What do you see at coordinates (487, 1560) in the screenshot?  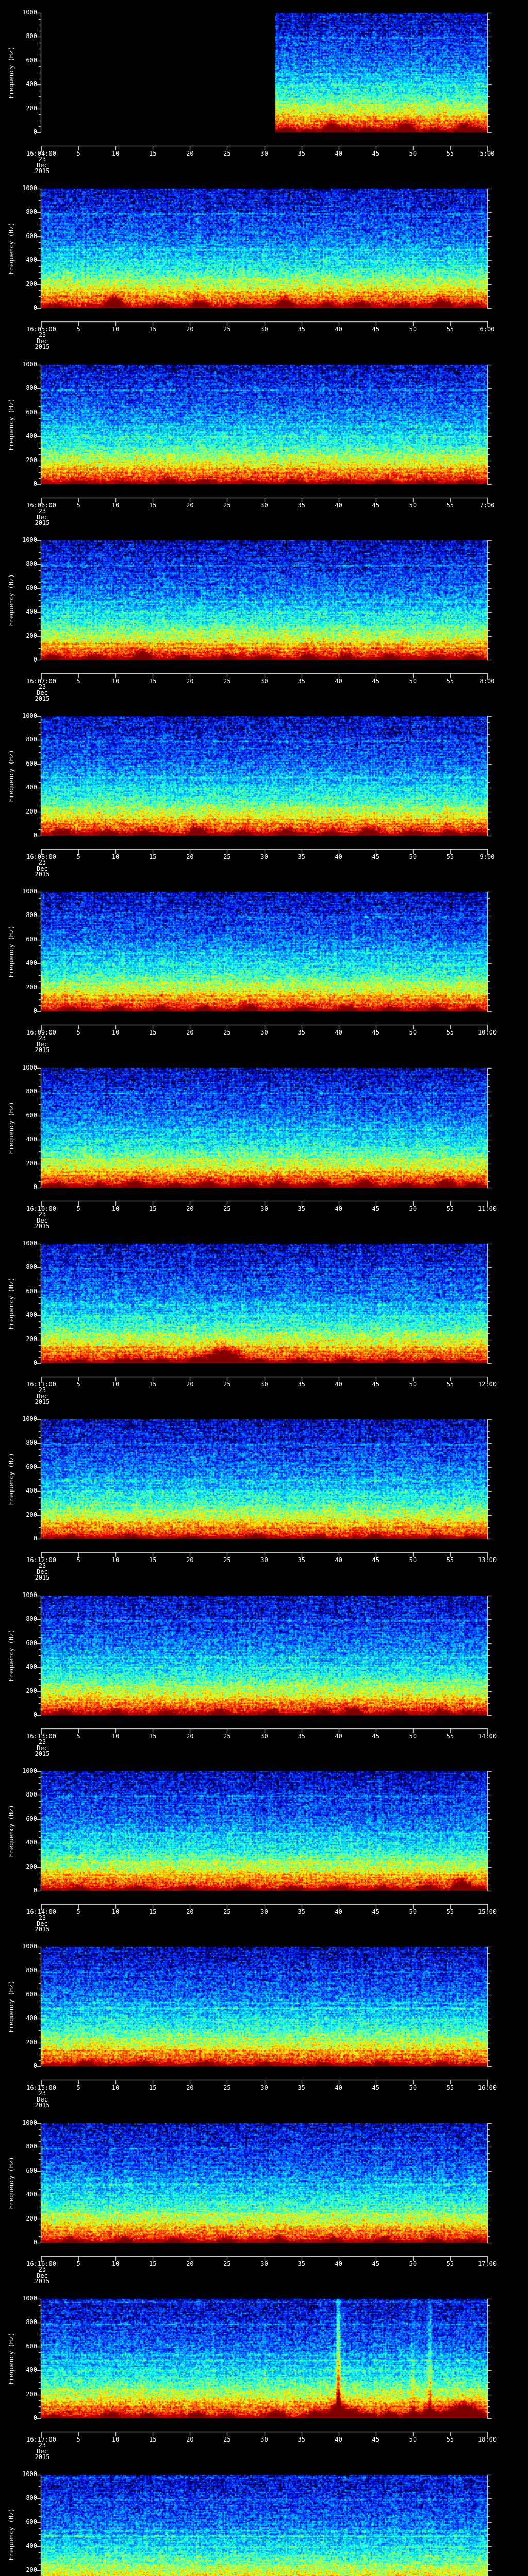 I see `x-end-time-label: 13:00` at bounding box center [487, 1560].